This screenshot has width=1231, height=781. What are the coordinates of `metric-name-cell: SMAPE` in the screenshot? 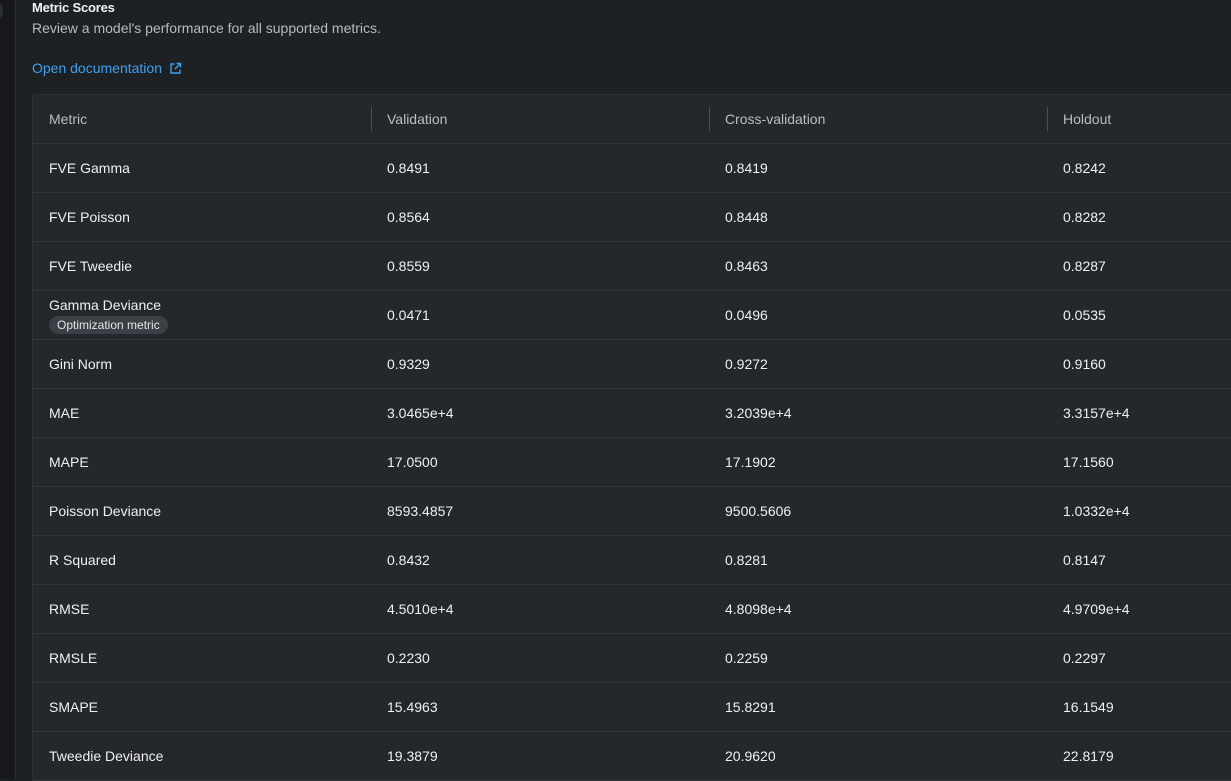 It's located at (202, 707).